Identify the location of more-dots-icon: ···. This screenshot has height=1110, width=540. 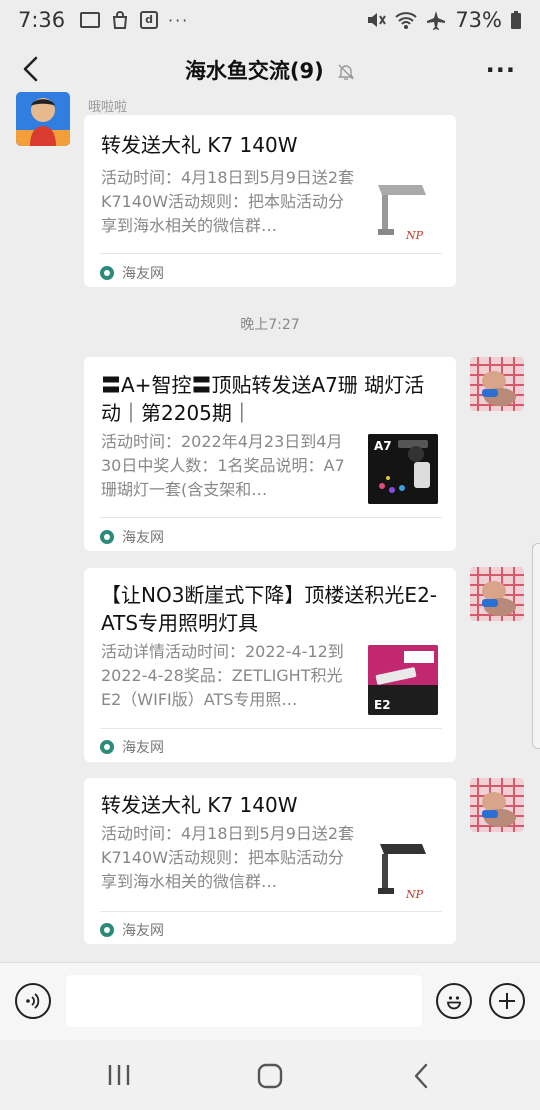
(179, 20).